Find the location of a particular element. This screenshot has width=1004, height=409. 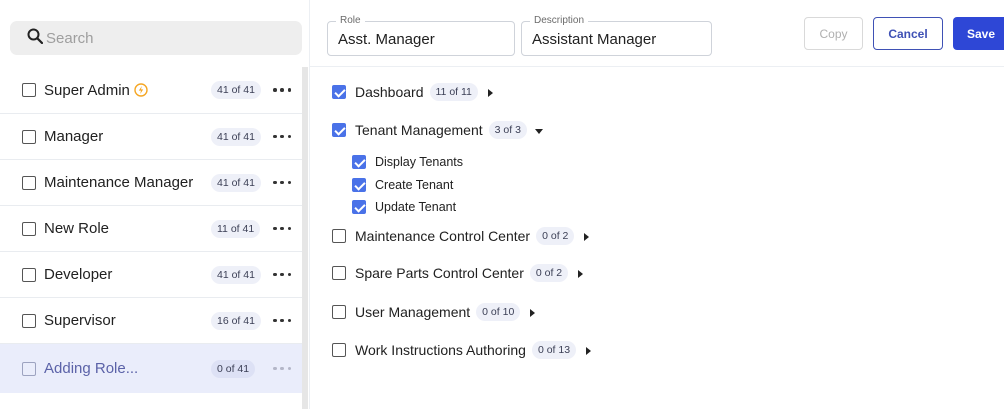

permission-count-badge: 11 of 41 is located at coordinates (236, 228).